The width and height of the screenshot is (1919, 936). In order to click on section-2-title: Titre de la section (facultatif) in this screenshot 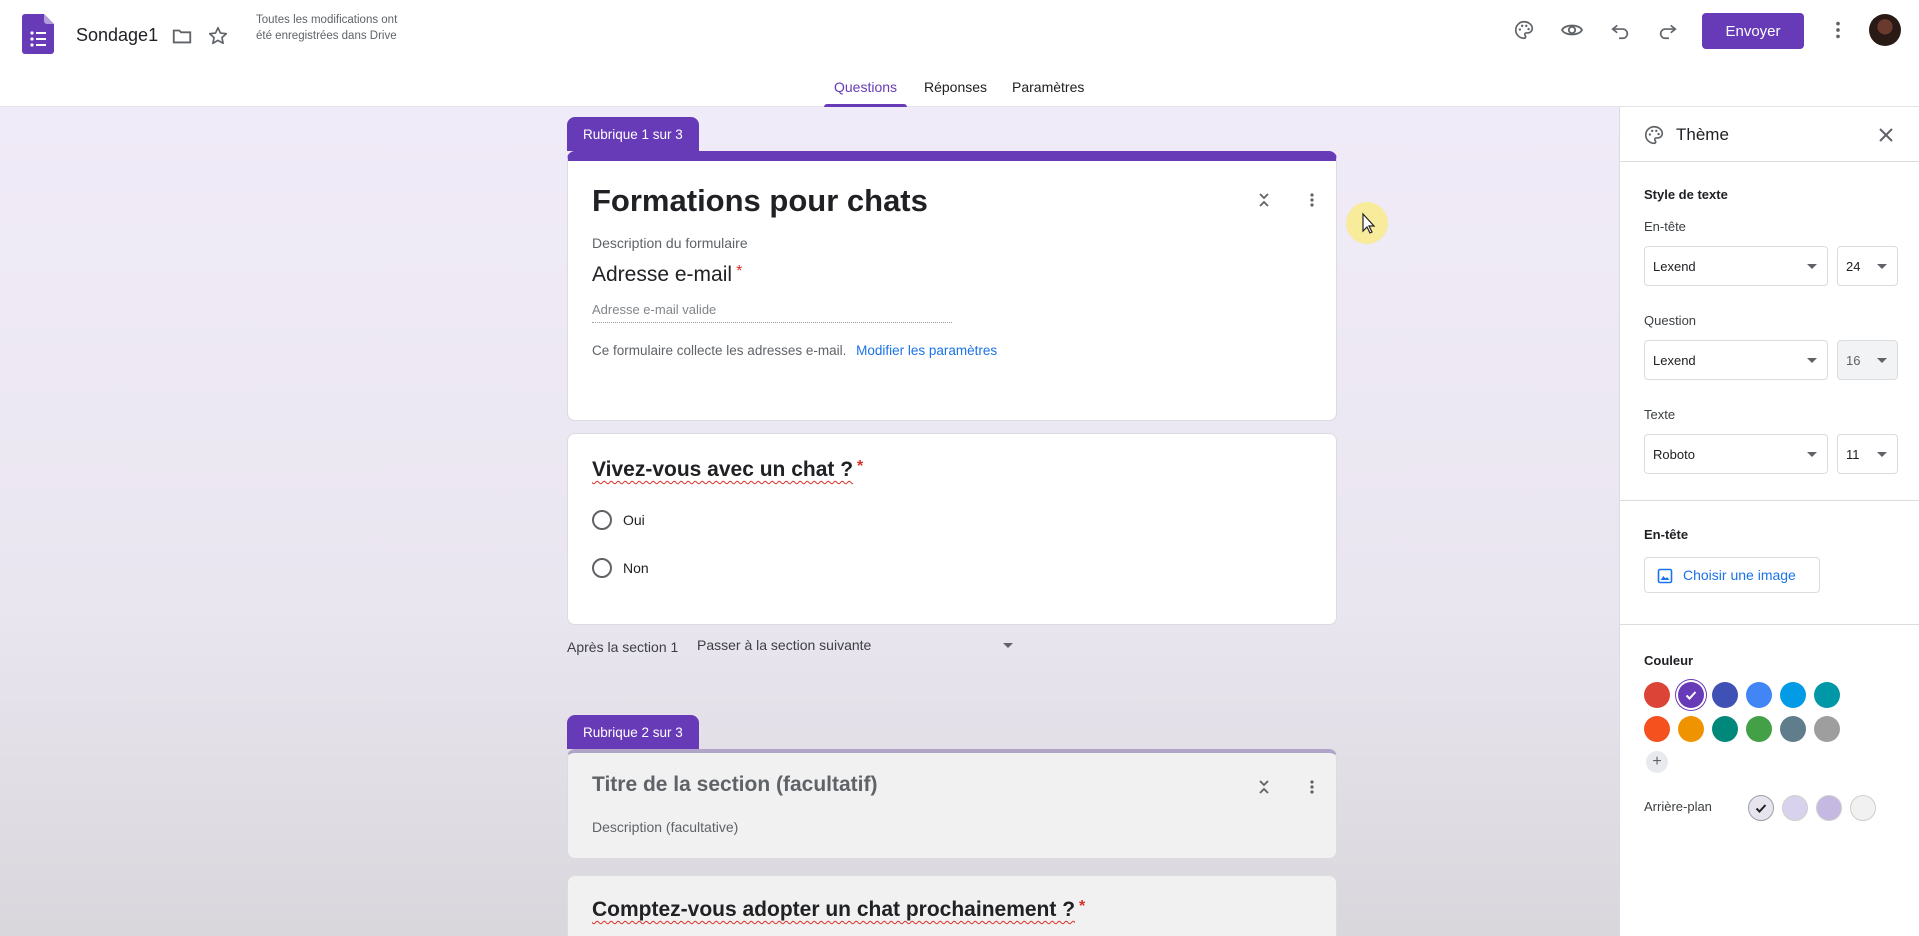, I will do `click(735, 785)`.